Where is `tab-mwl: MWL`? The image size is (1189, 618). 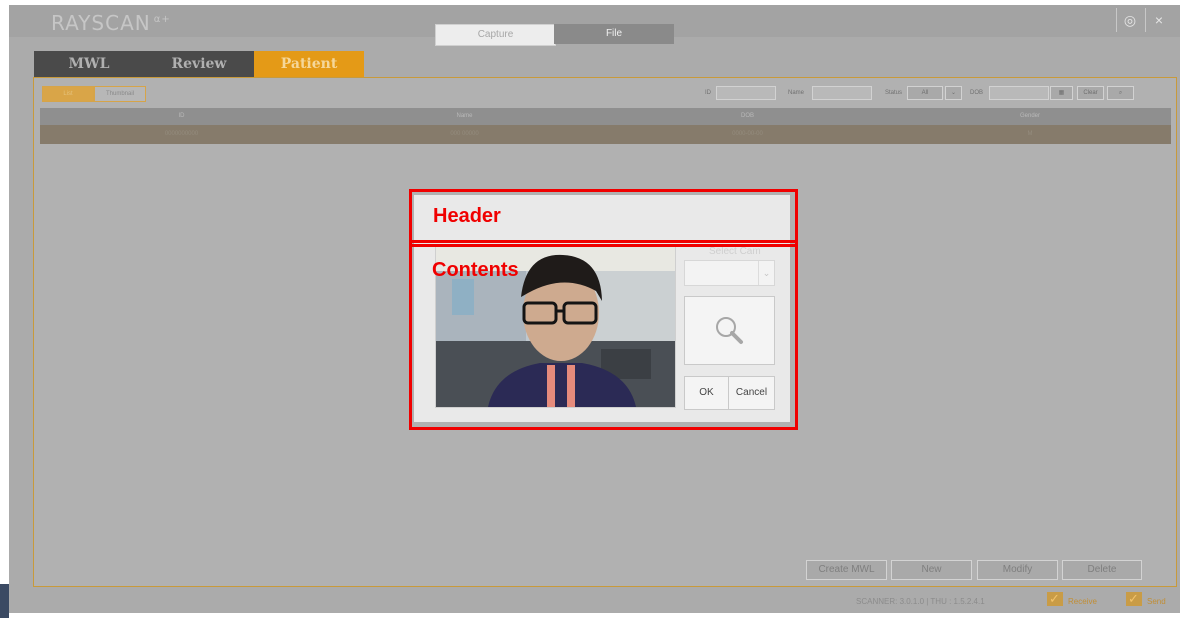 tab-mwl: MWL is located at coordinates (89, 64).